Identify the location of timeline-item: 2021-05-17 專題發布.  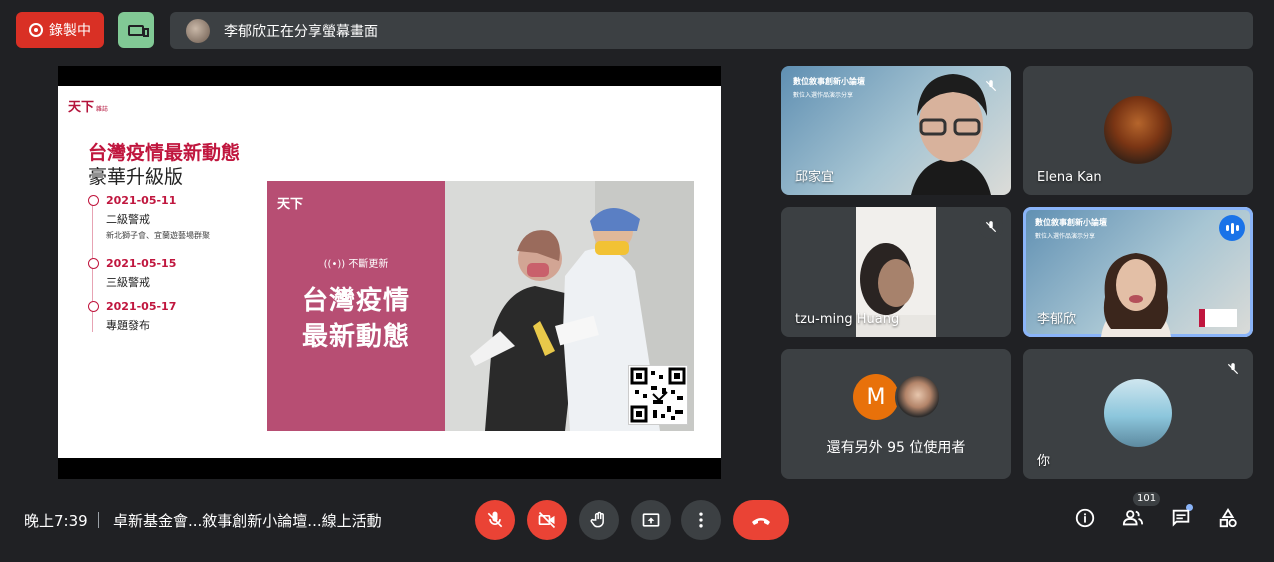
(149, 316).